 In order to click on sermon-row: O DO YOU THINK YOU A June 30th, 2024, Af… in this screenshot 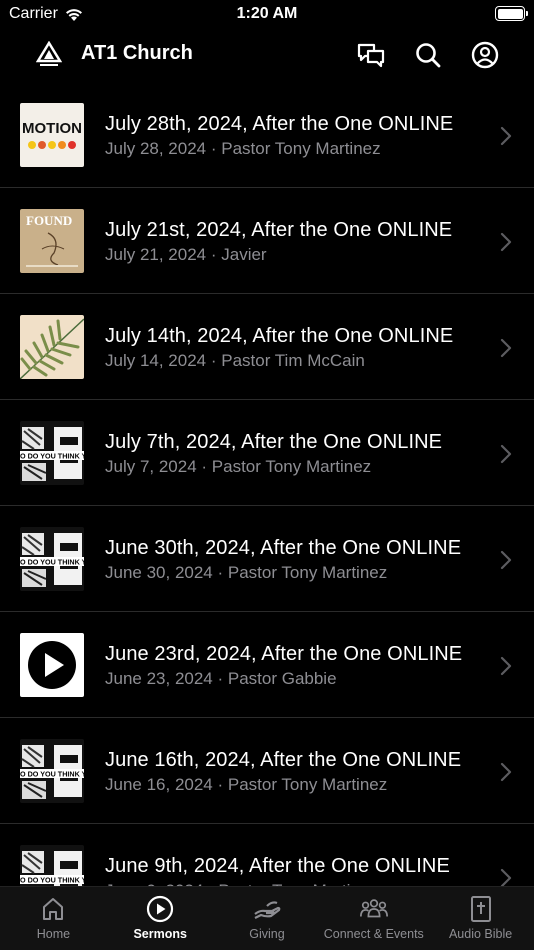, I will do `click(267, 559)`.